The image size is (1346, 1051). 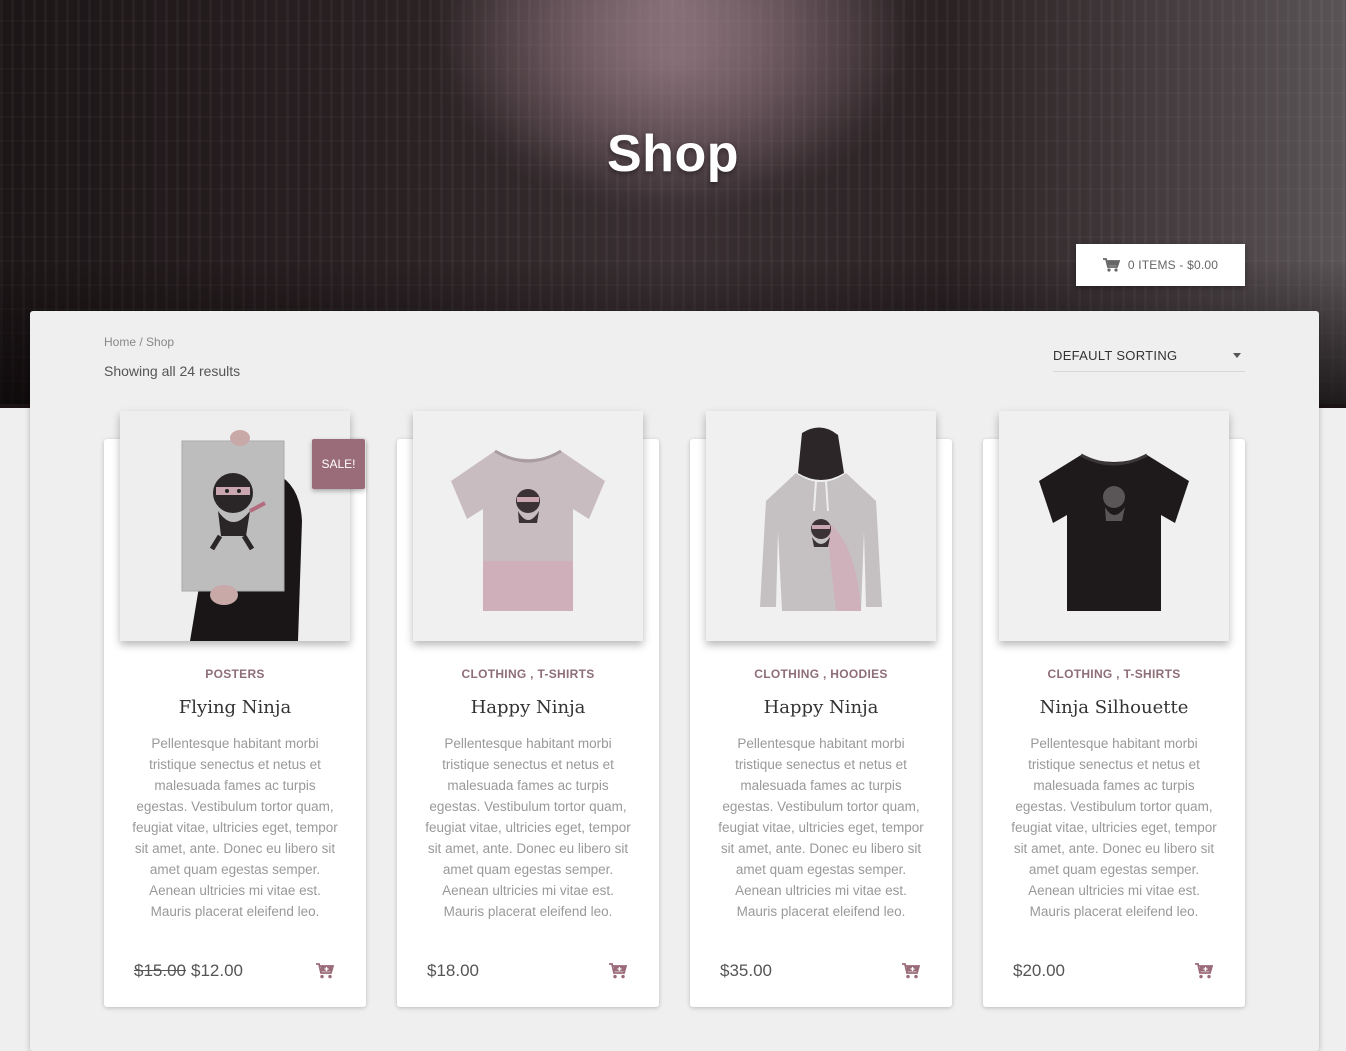 What do you see at coordinates (120, 342) in the screenshot?
I see `breadcrumb-home-link: Home` at bounding box center [120, 342].